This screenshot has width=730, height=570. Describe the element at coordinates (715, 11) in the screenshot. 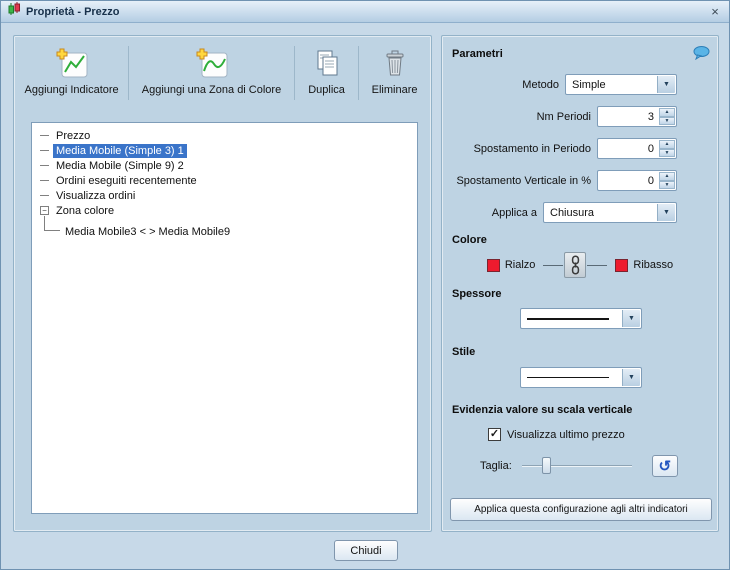

I see `close-icon: ×` at that location.